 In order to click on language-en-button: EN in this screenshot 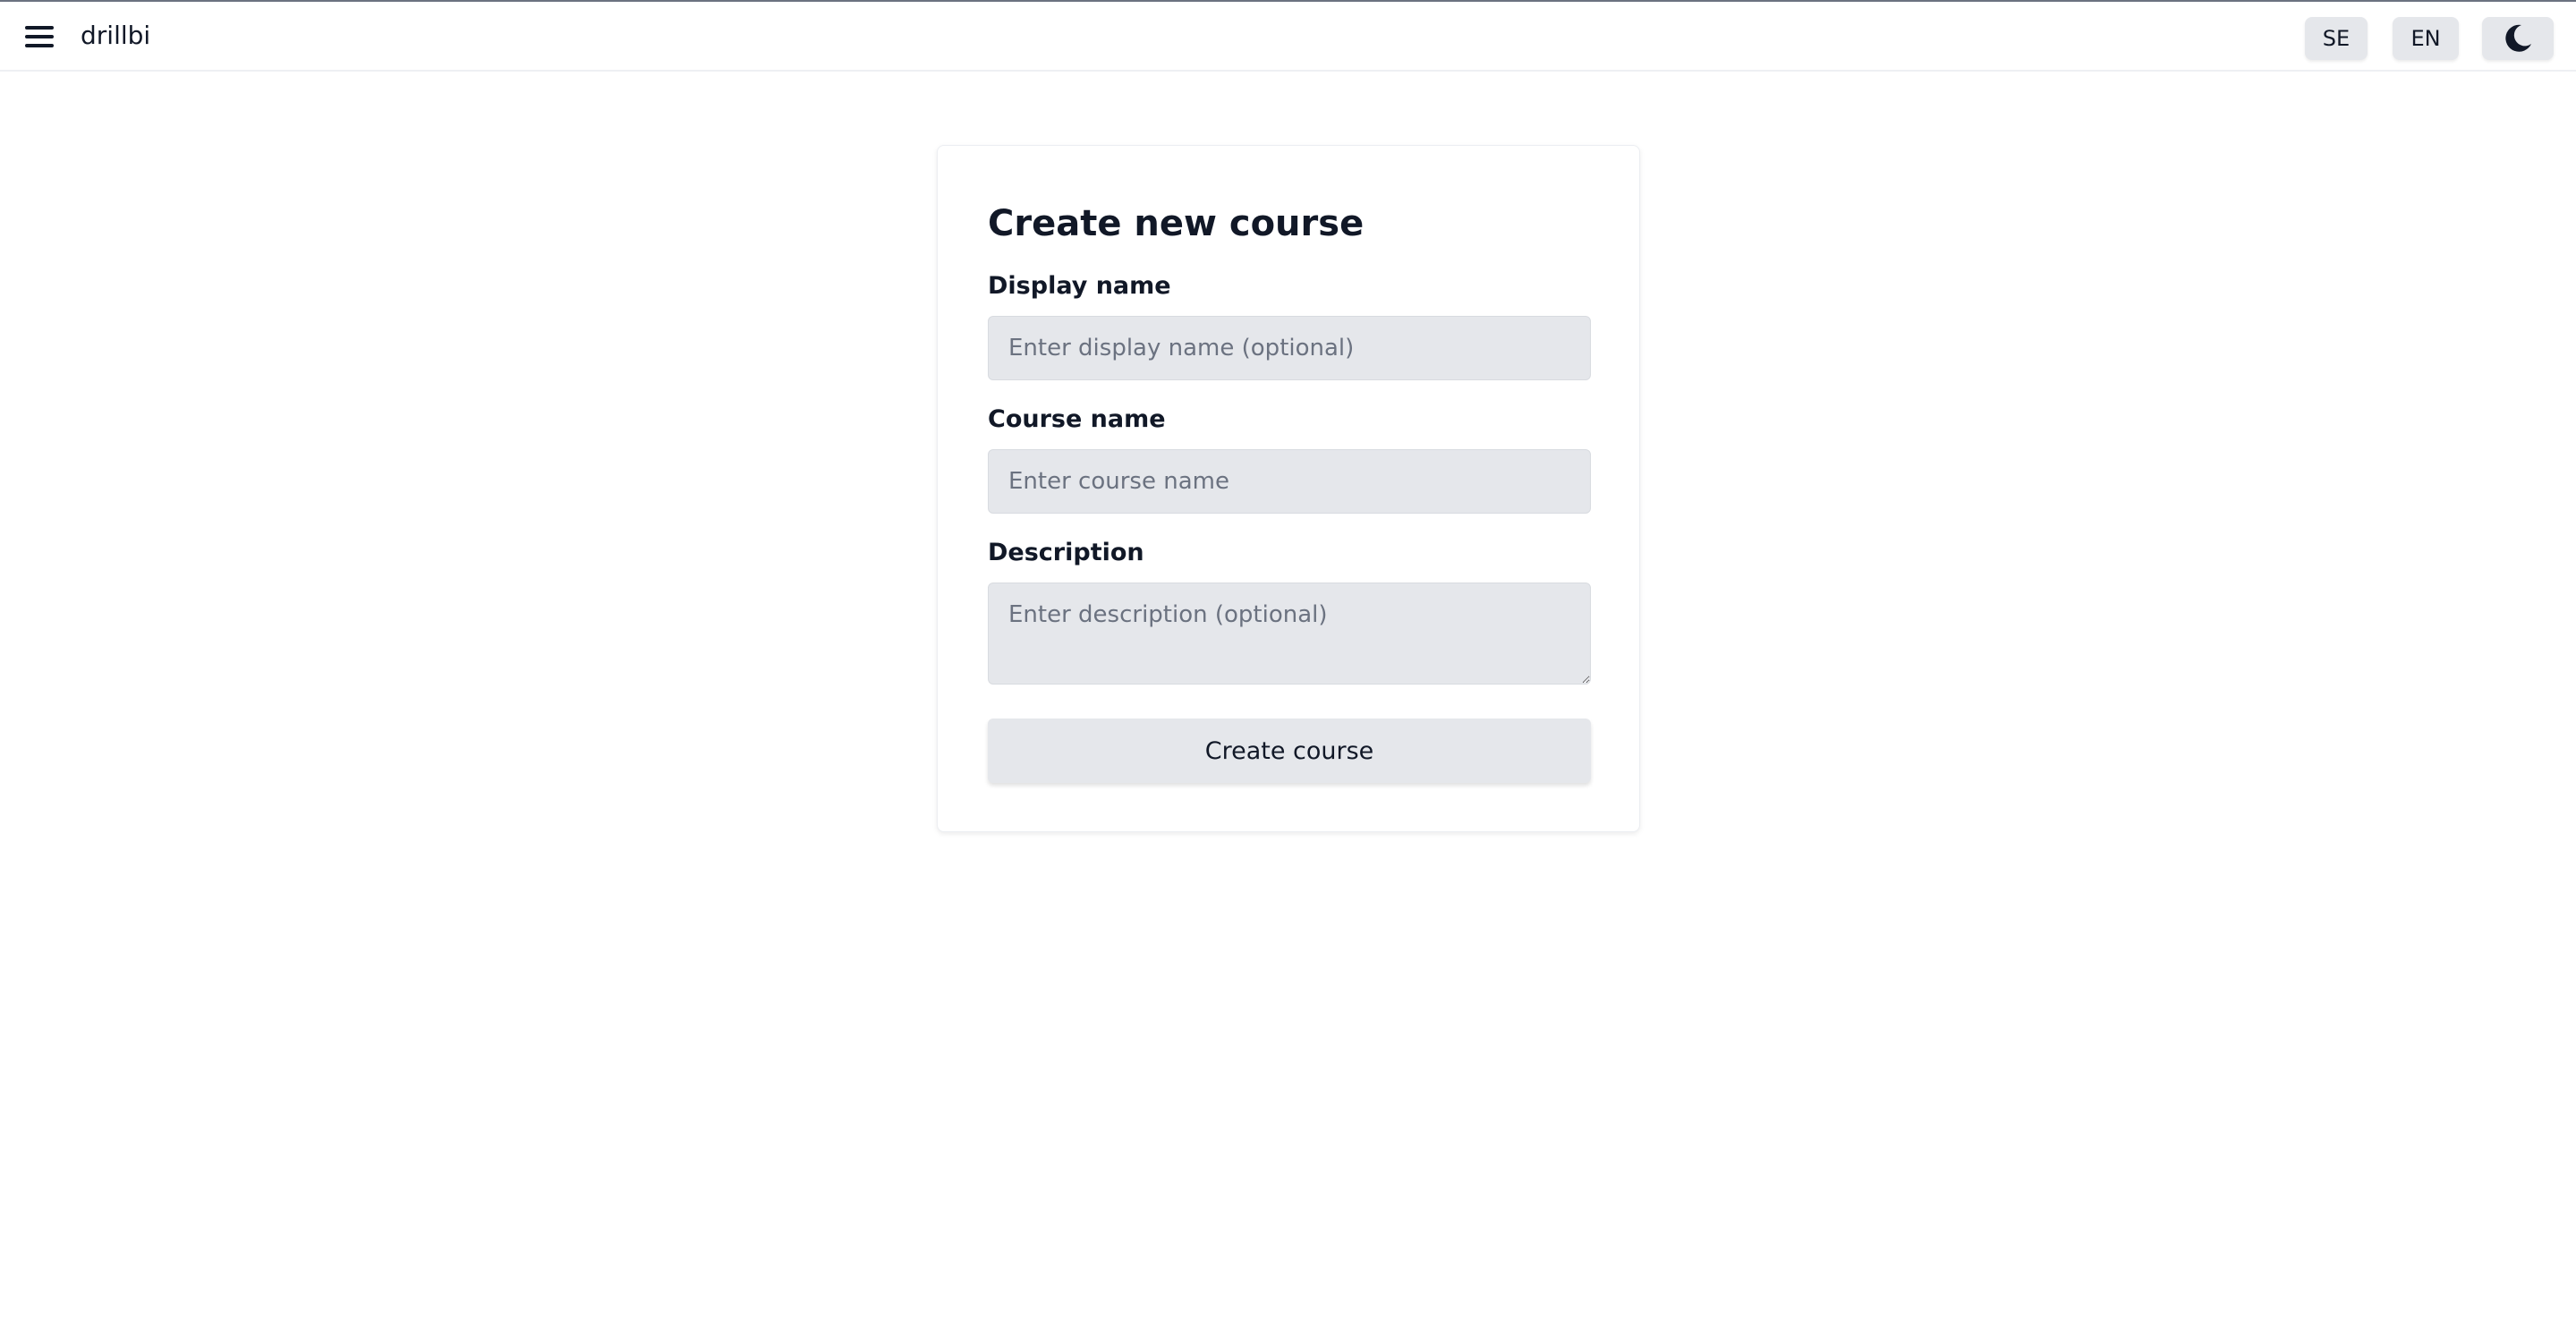, I will do `click(2426, 38)`.